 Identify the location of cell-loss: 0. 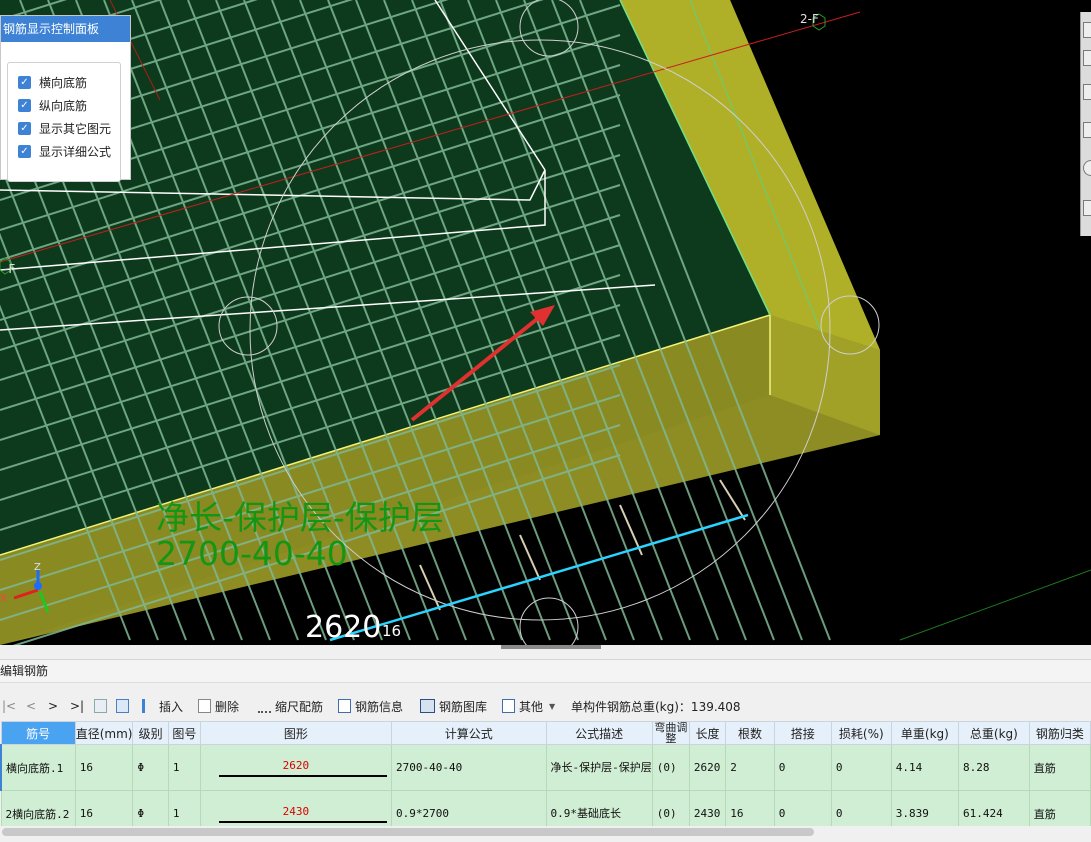
(861, 768).